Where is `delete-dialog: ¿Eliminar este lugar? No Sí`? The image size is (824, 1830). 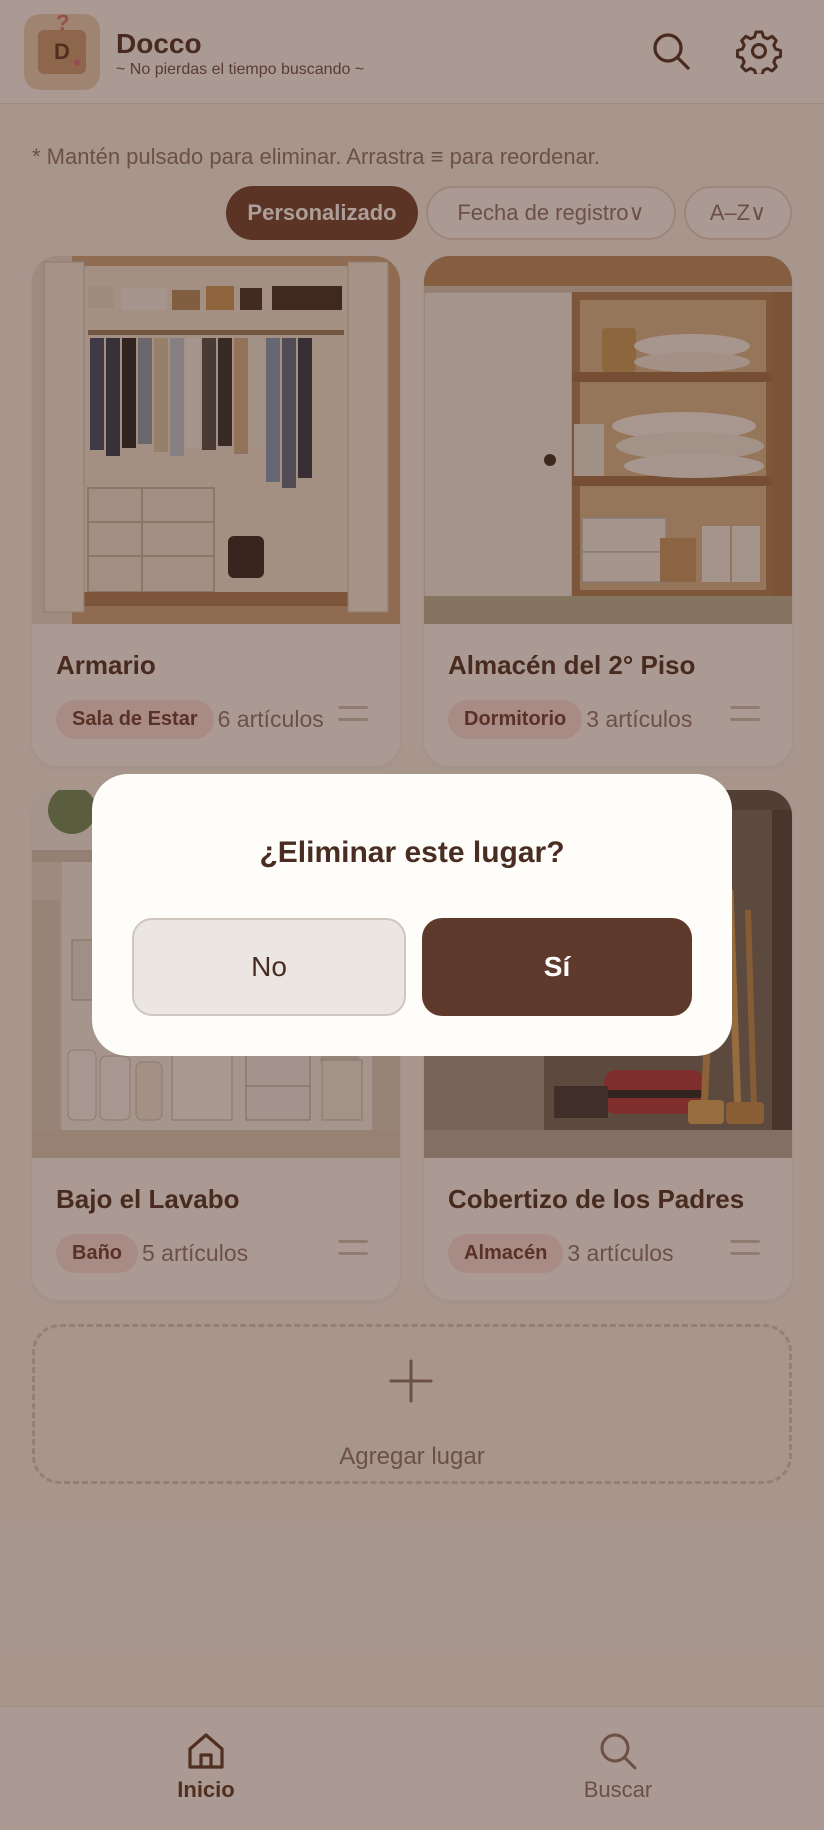 delete-dialog: ¿Eliminar este lugar? No Sí is located at coordinates (412, 915).